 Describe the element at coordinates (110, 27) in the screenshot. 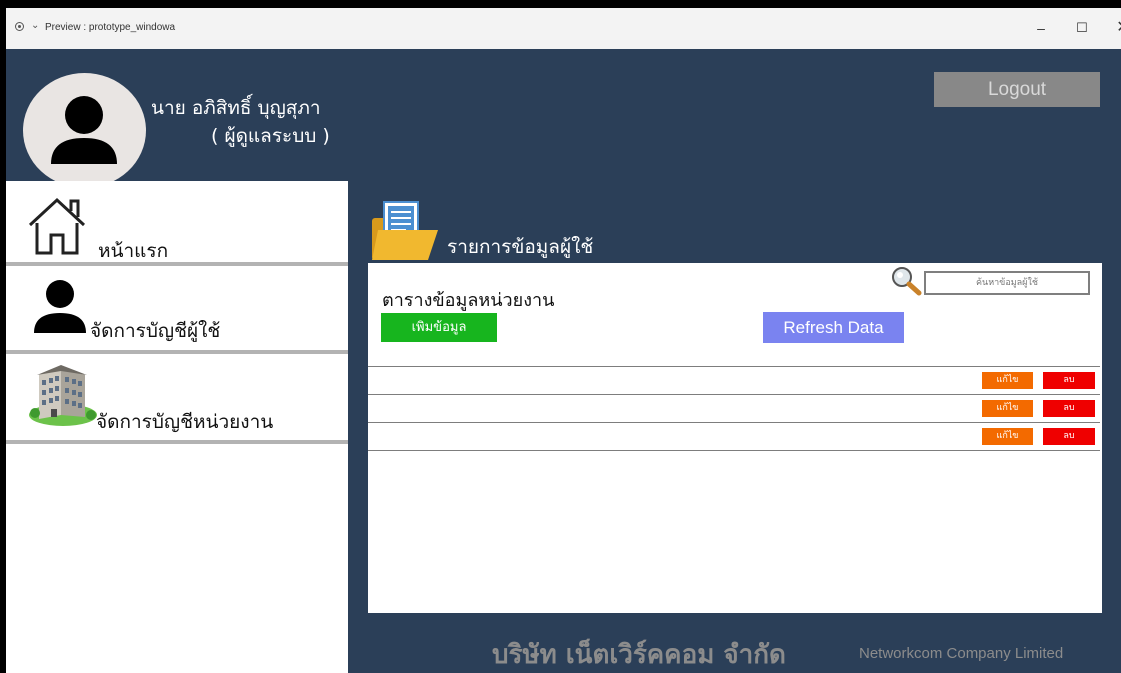

I see `window-title: Preview : prototype_windowa` at that location.